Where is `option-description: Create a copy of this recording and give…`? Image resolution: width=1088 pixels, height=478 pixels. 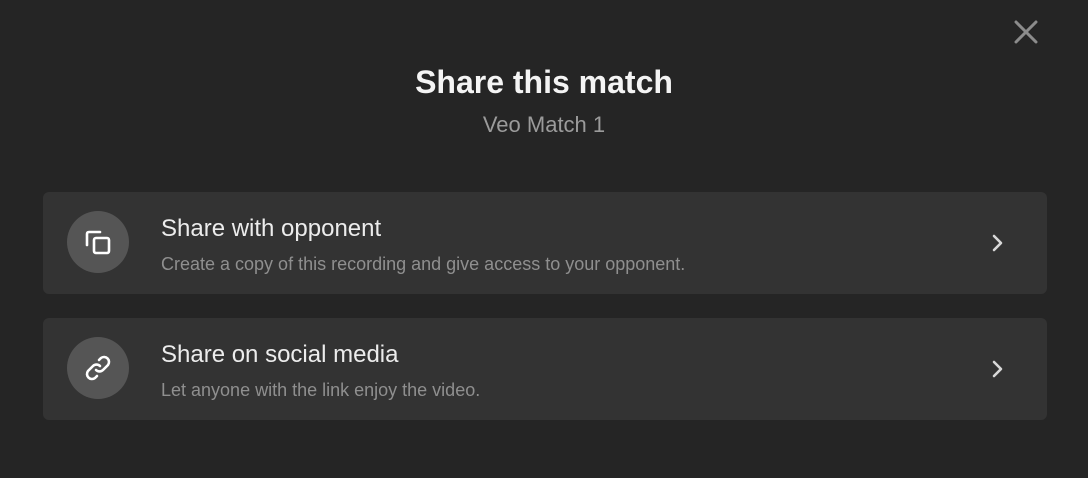 option-description: Create a copy of this recording and give… is located at coordinates (423, 264).